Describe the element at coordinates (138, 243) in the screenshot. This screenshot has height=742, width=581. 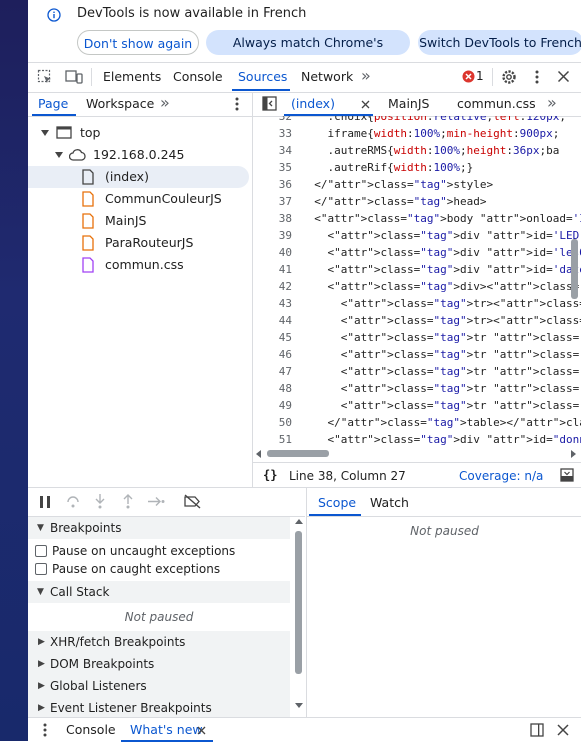
I see `tree-item-pararouteurjs: ParaRouteurJS` at that location.